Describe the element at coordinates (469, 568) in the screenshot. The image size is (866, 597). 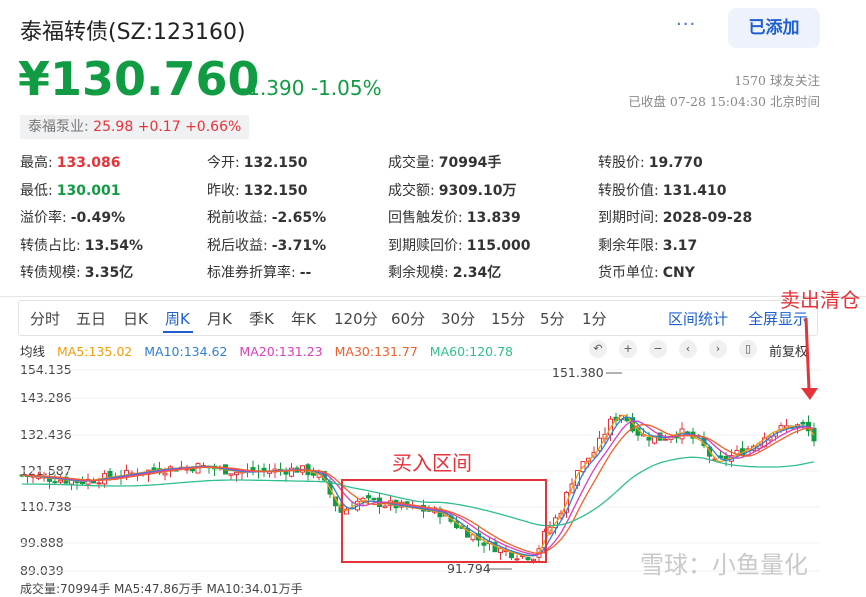
I see `low-price-label: 91.794` at that location.